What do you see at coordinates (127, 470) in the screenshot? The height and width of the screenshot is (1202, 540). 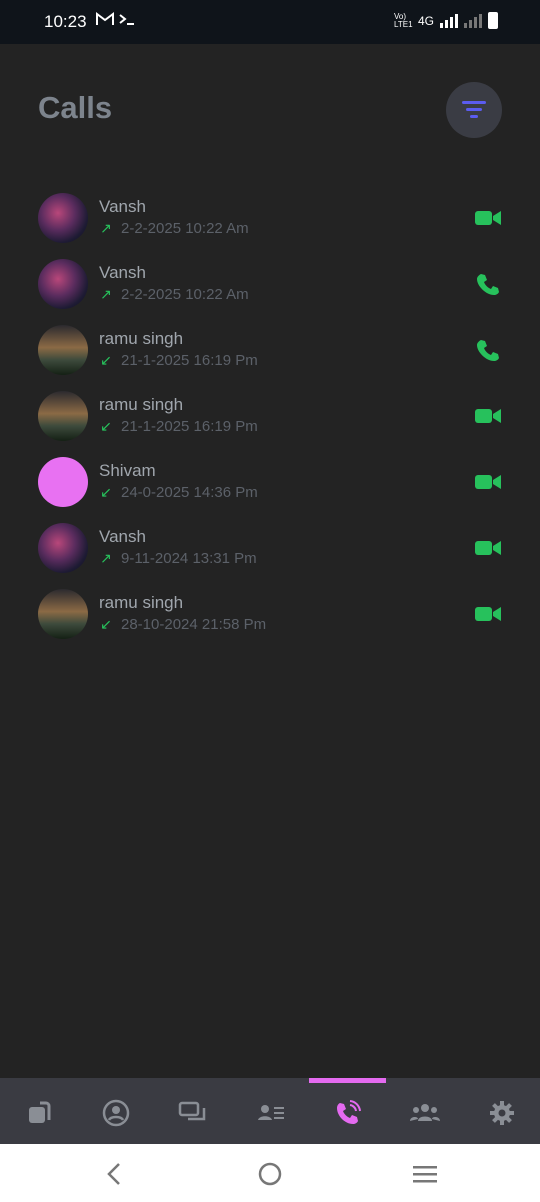 I see `contact-name: Shivam` at bounding box center [127, 470].